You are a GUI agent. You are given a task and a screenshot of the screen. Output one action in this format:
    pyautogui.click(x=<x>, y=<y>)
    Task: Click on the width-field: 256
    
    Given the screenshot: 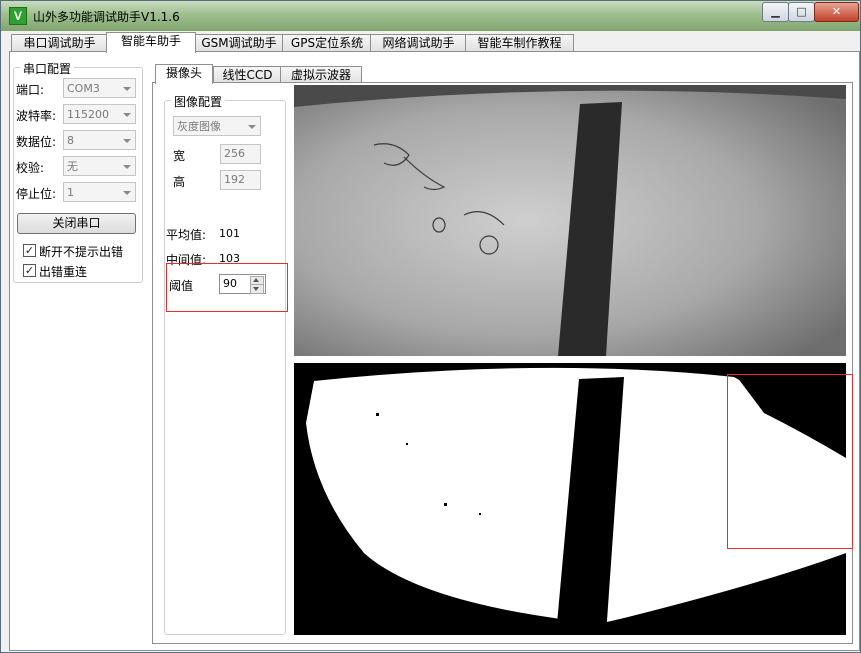 What is the action you would take?
    pyautogui.click(x=240, y=154)
    